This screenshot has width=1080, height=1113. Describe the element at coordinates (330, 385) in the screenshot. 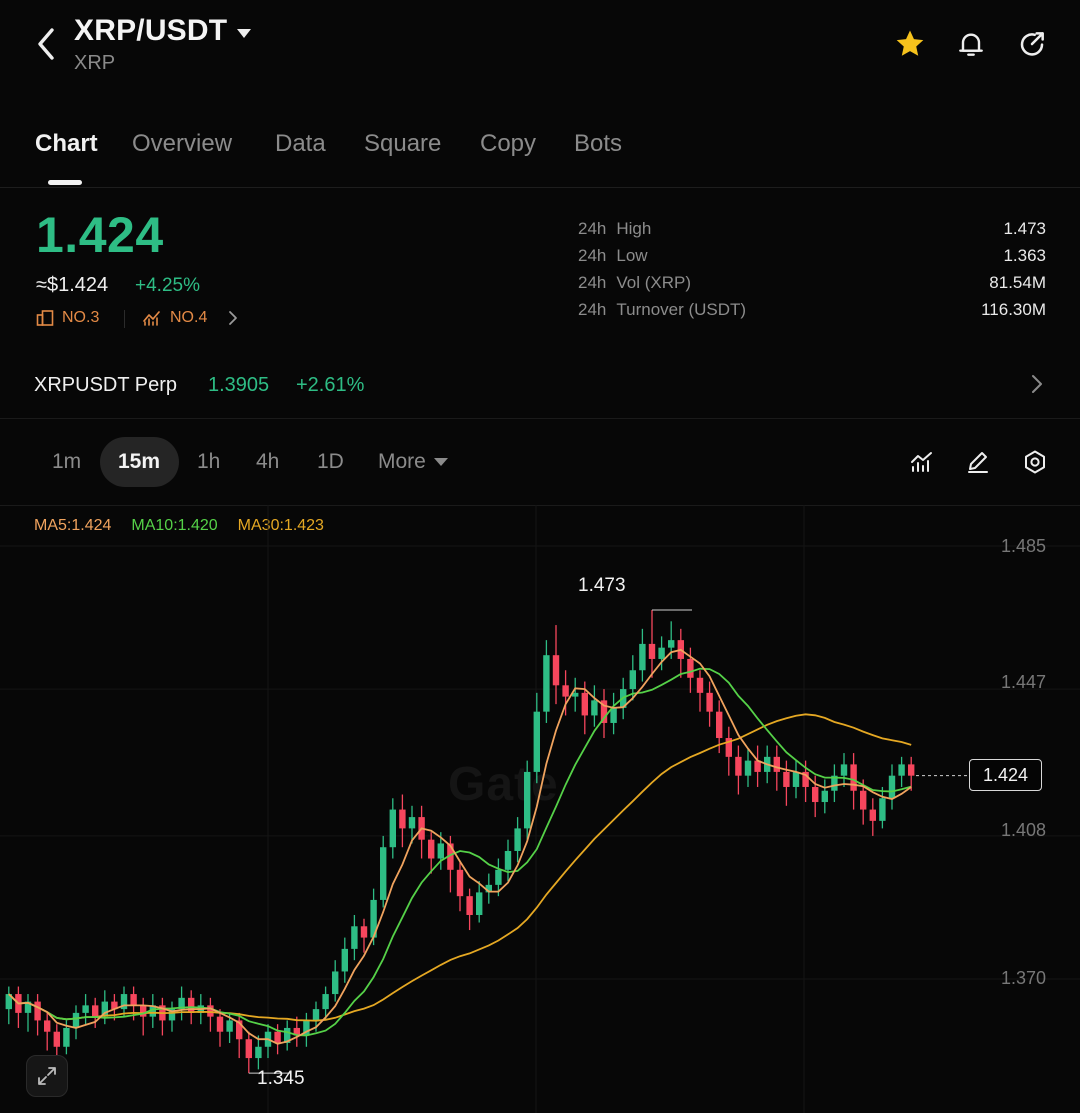

I see `perp-change: +2.61%` at that location.